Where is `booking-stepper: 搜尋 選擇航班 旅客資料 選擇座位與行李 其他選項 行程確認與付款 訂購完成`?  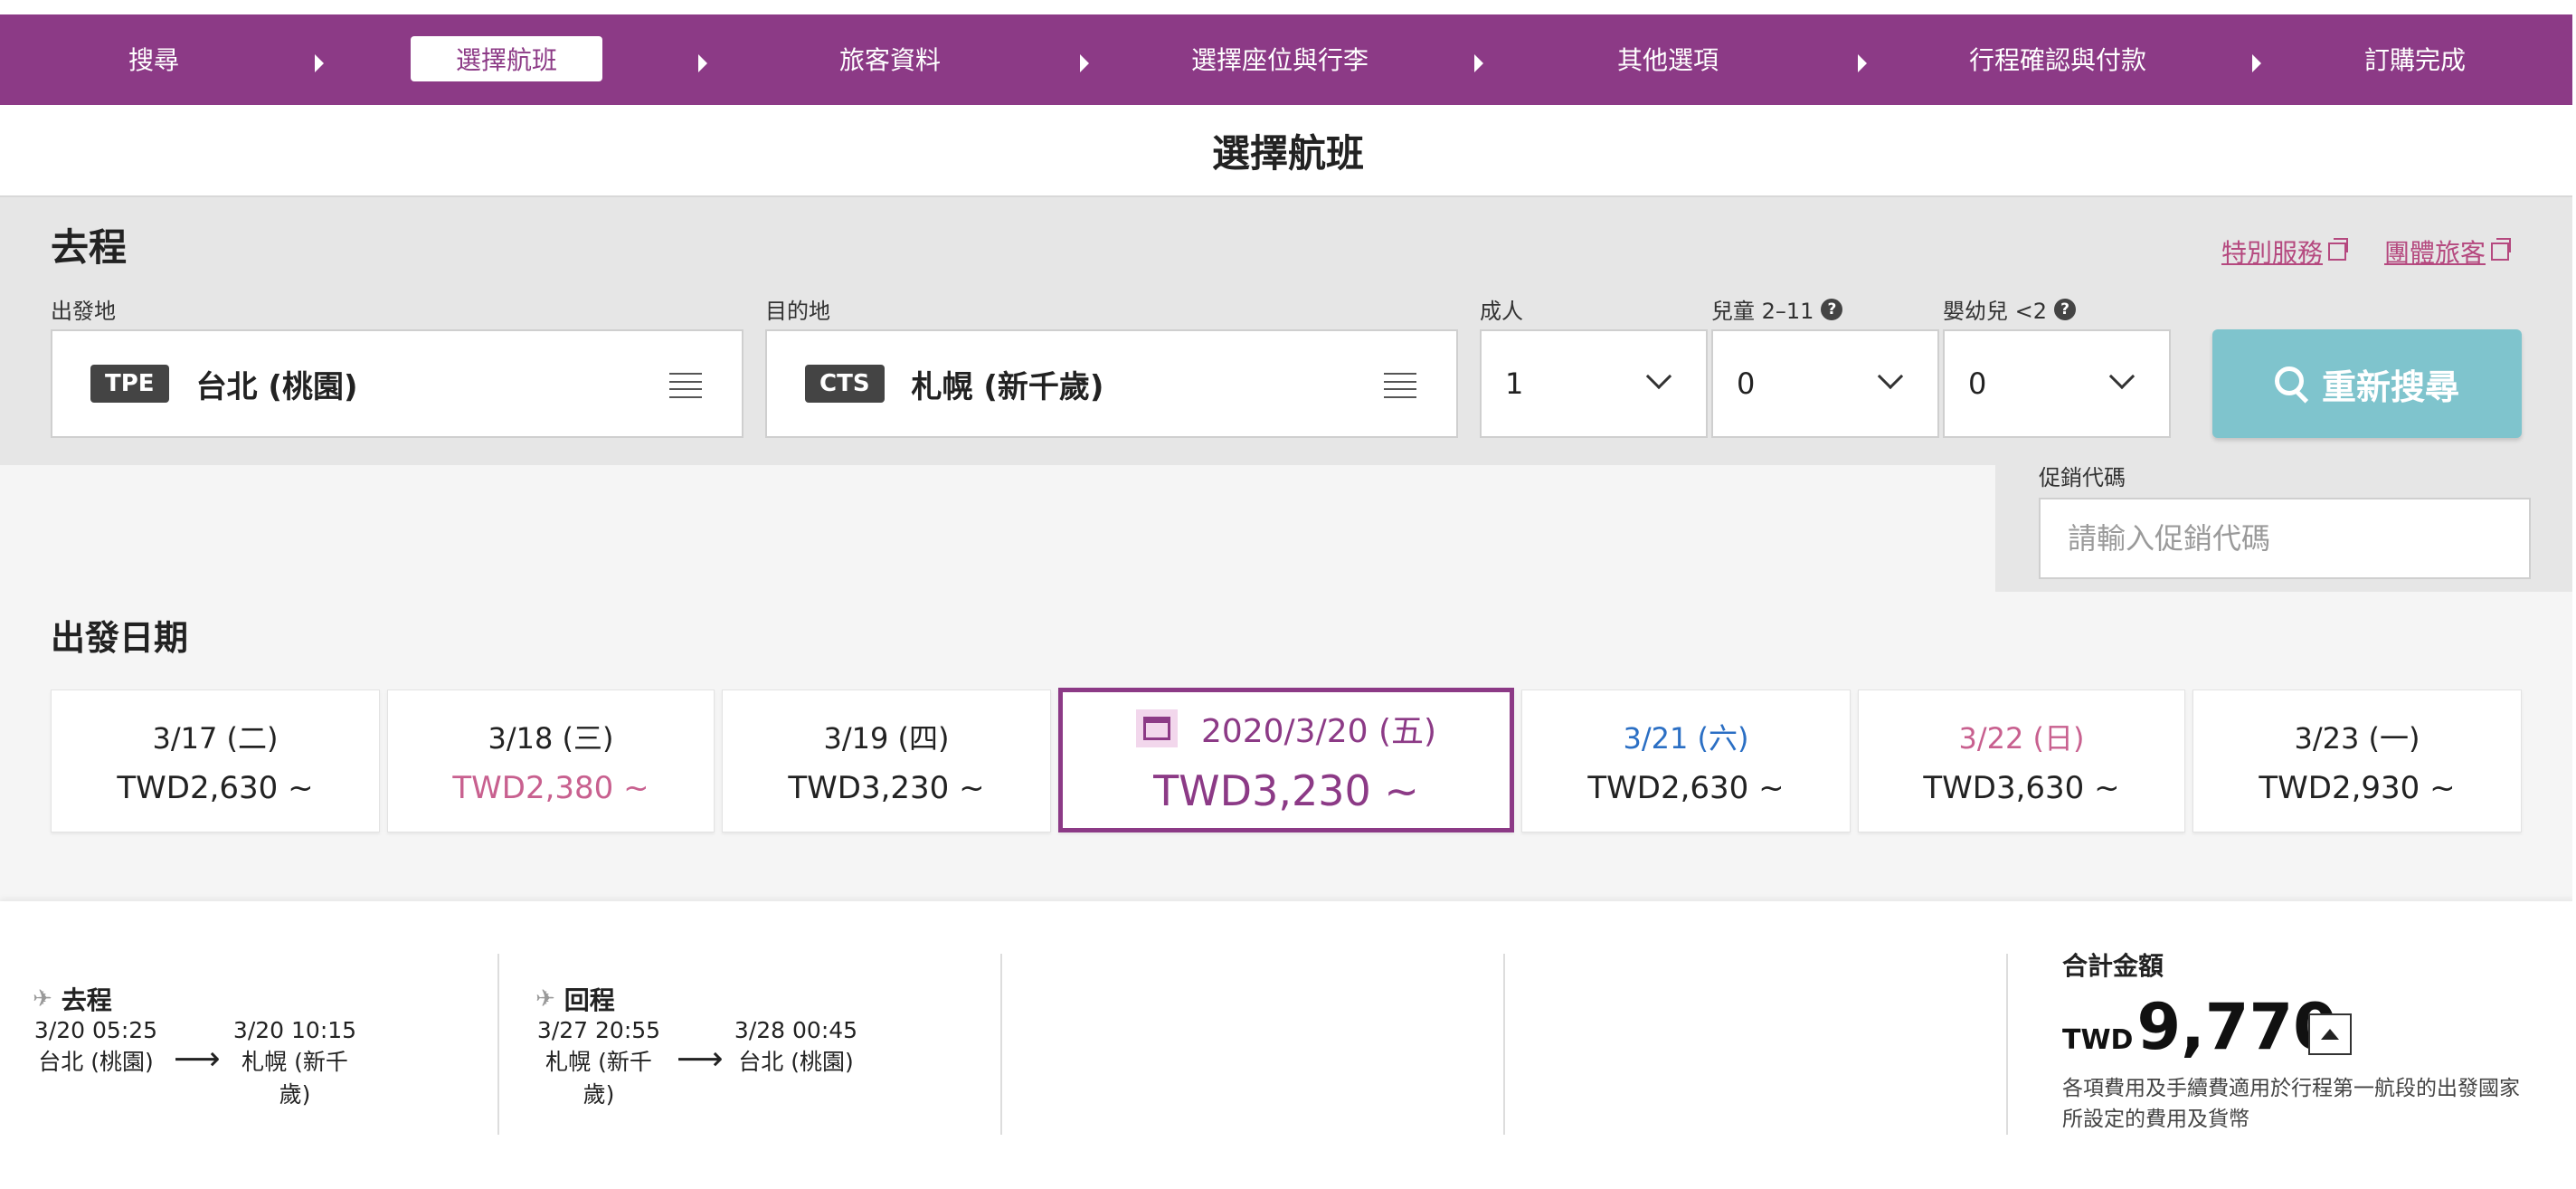
booking-stepper: 搜尋 選擇航班 旅客資料 選擇座位與行李 其他選項 行程確認與付款 訂購完成 is located at coordinates (1288, 59).